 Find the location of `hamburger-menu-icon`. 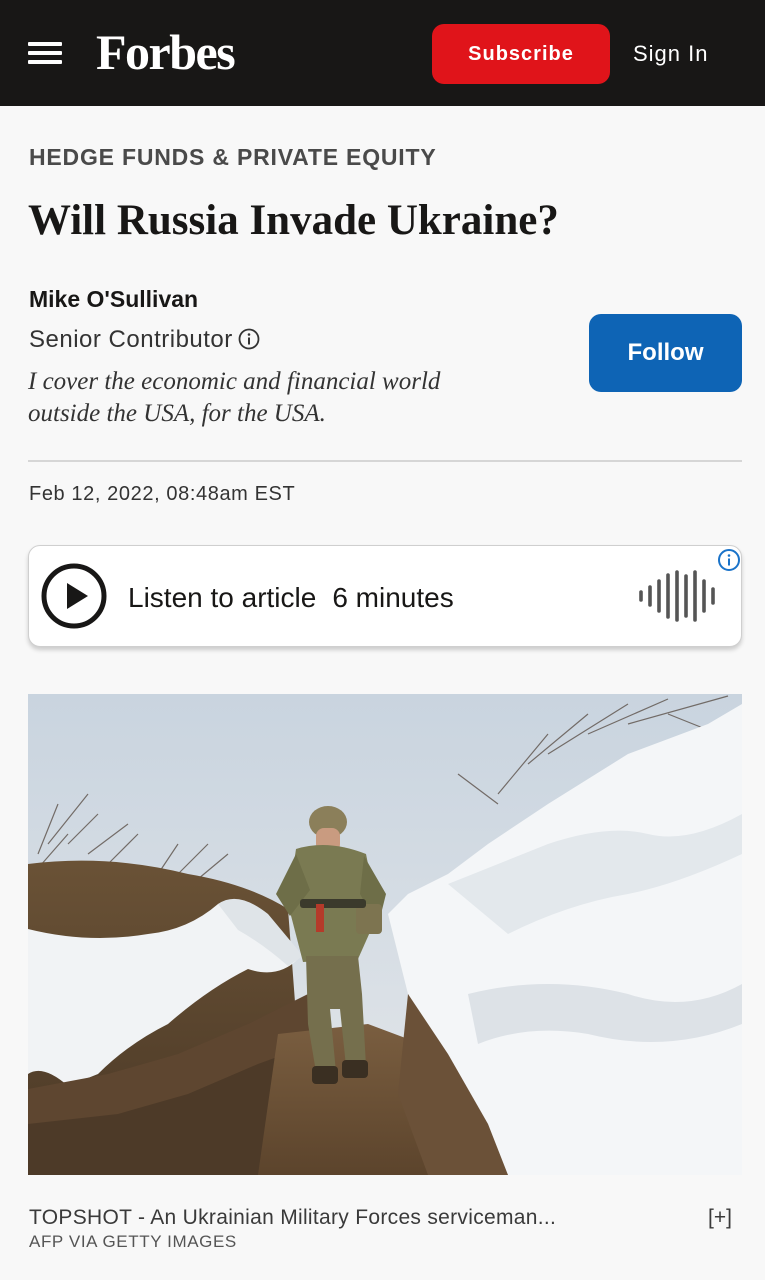

hamburger-menu-icon is located at coordinates (45, 53).